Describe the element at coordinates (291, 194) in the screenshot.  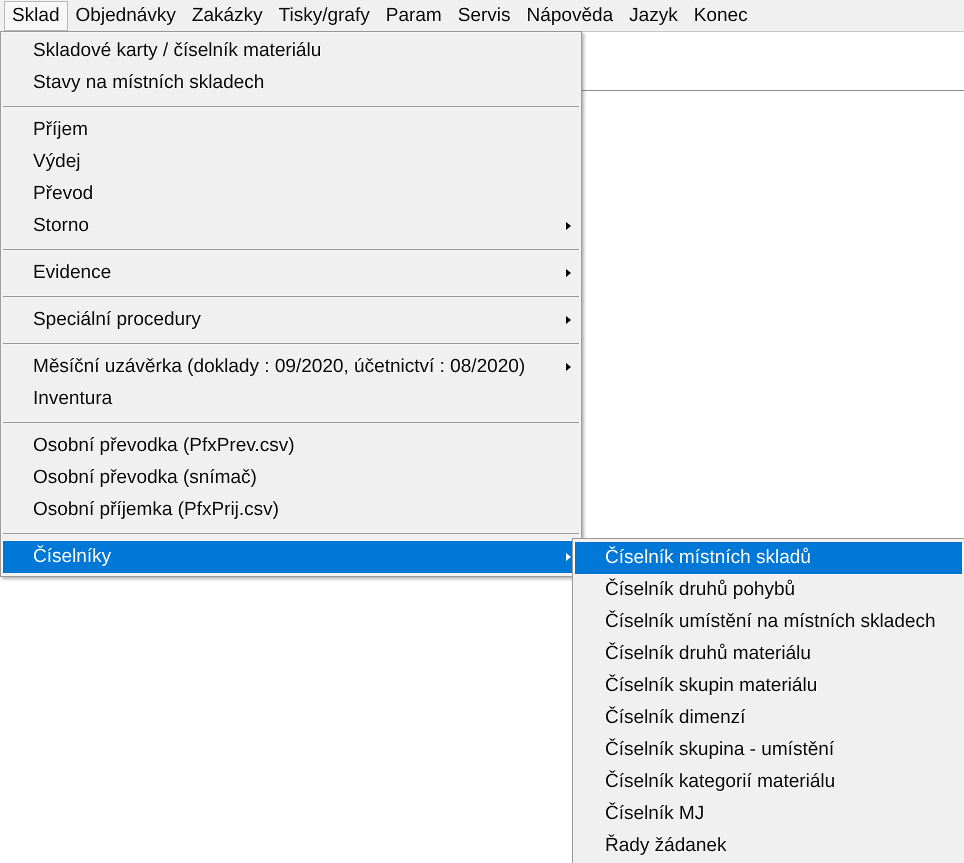
I see `menu-item: Převod` at that location.